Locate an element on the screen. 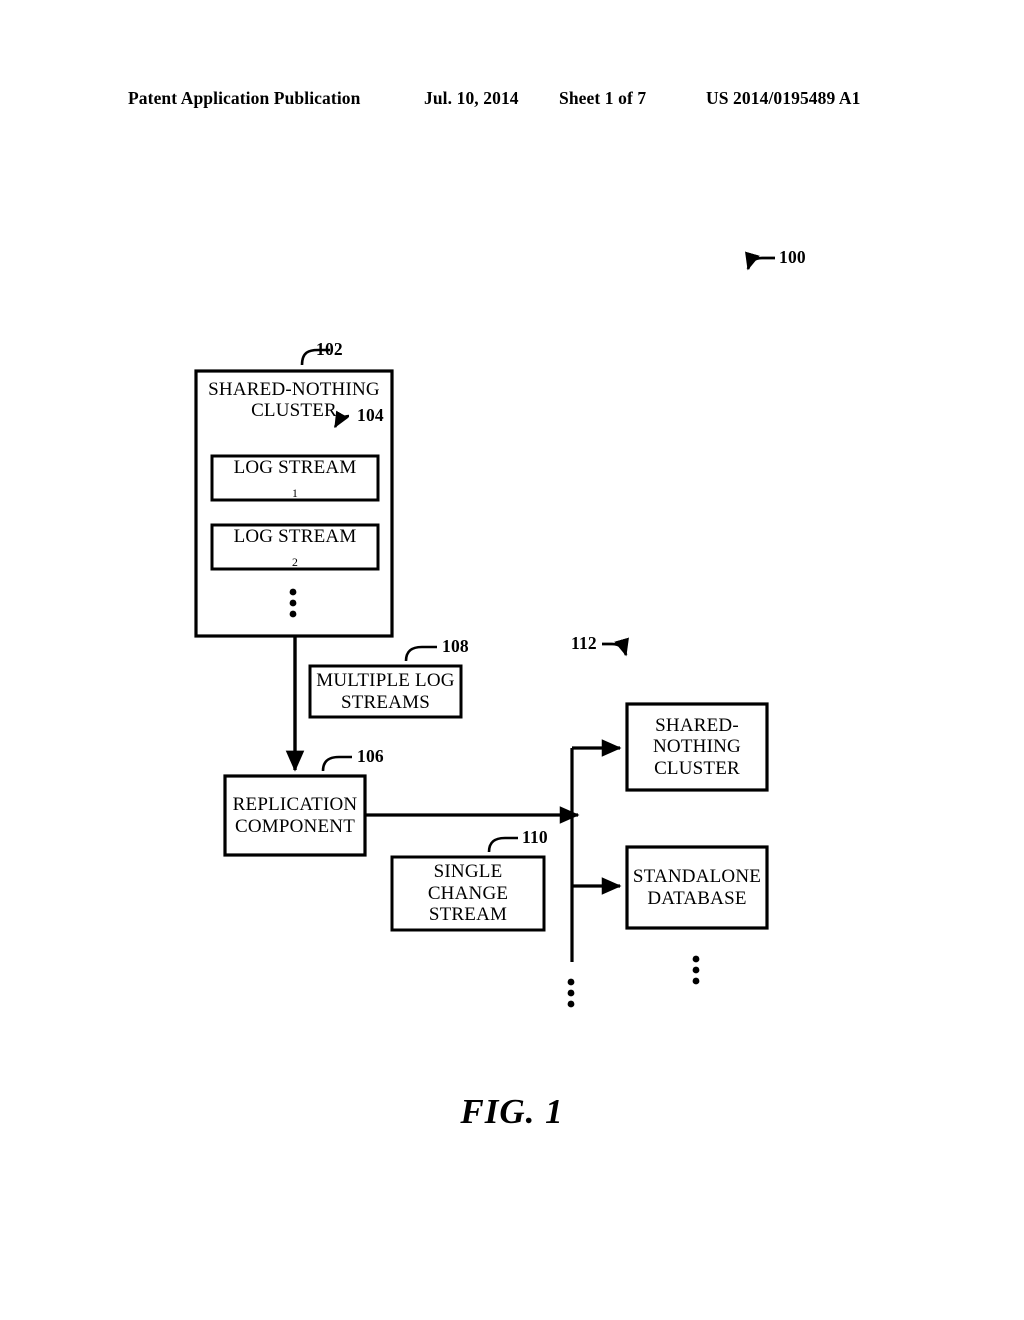 The image size is (1024, 1320). bus-ellipsis-icon is located at coordinates (571, 993).